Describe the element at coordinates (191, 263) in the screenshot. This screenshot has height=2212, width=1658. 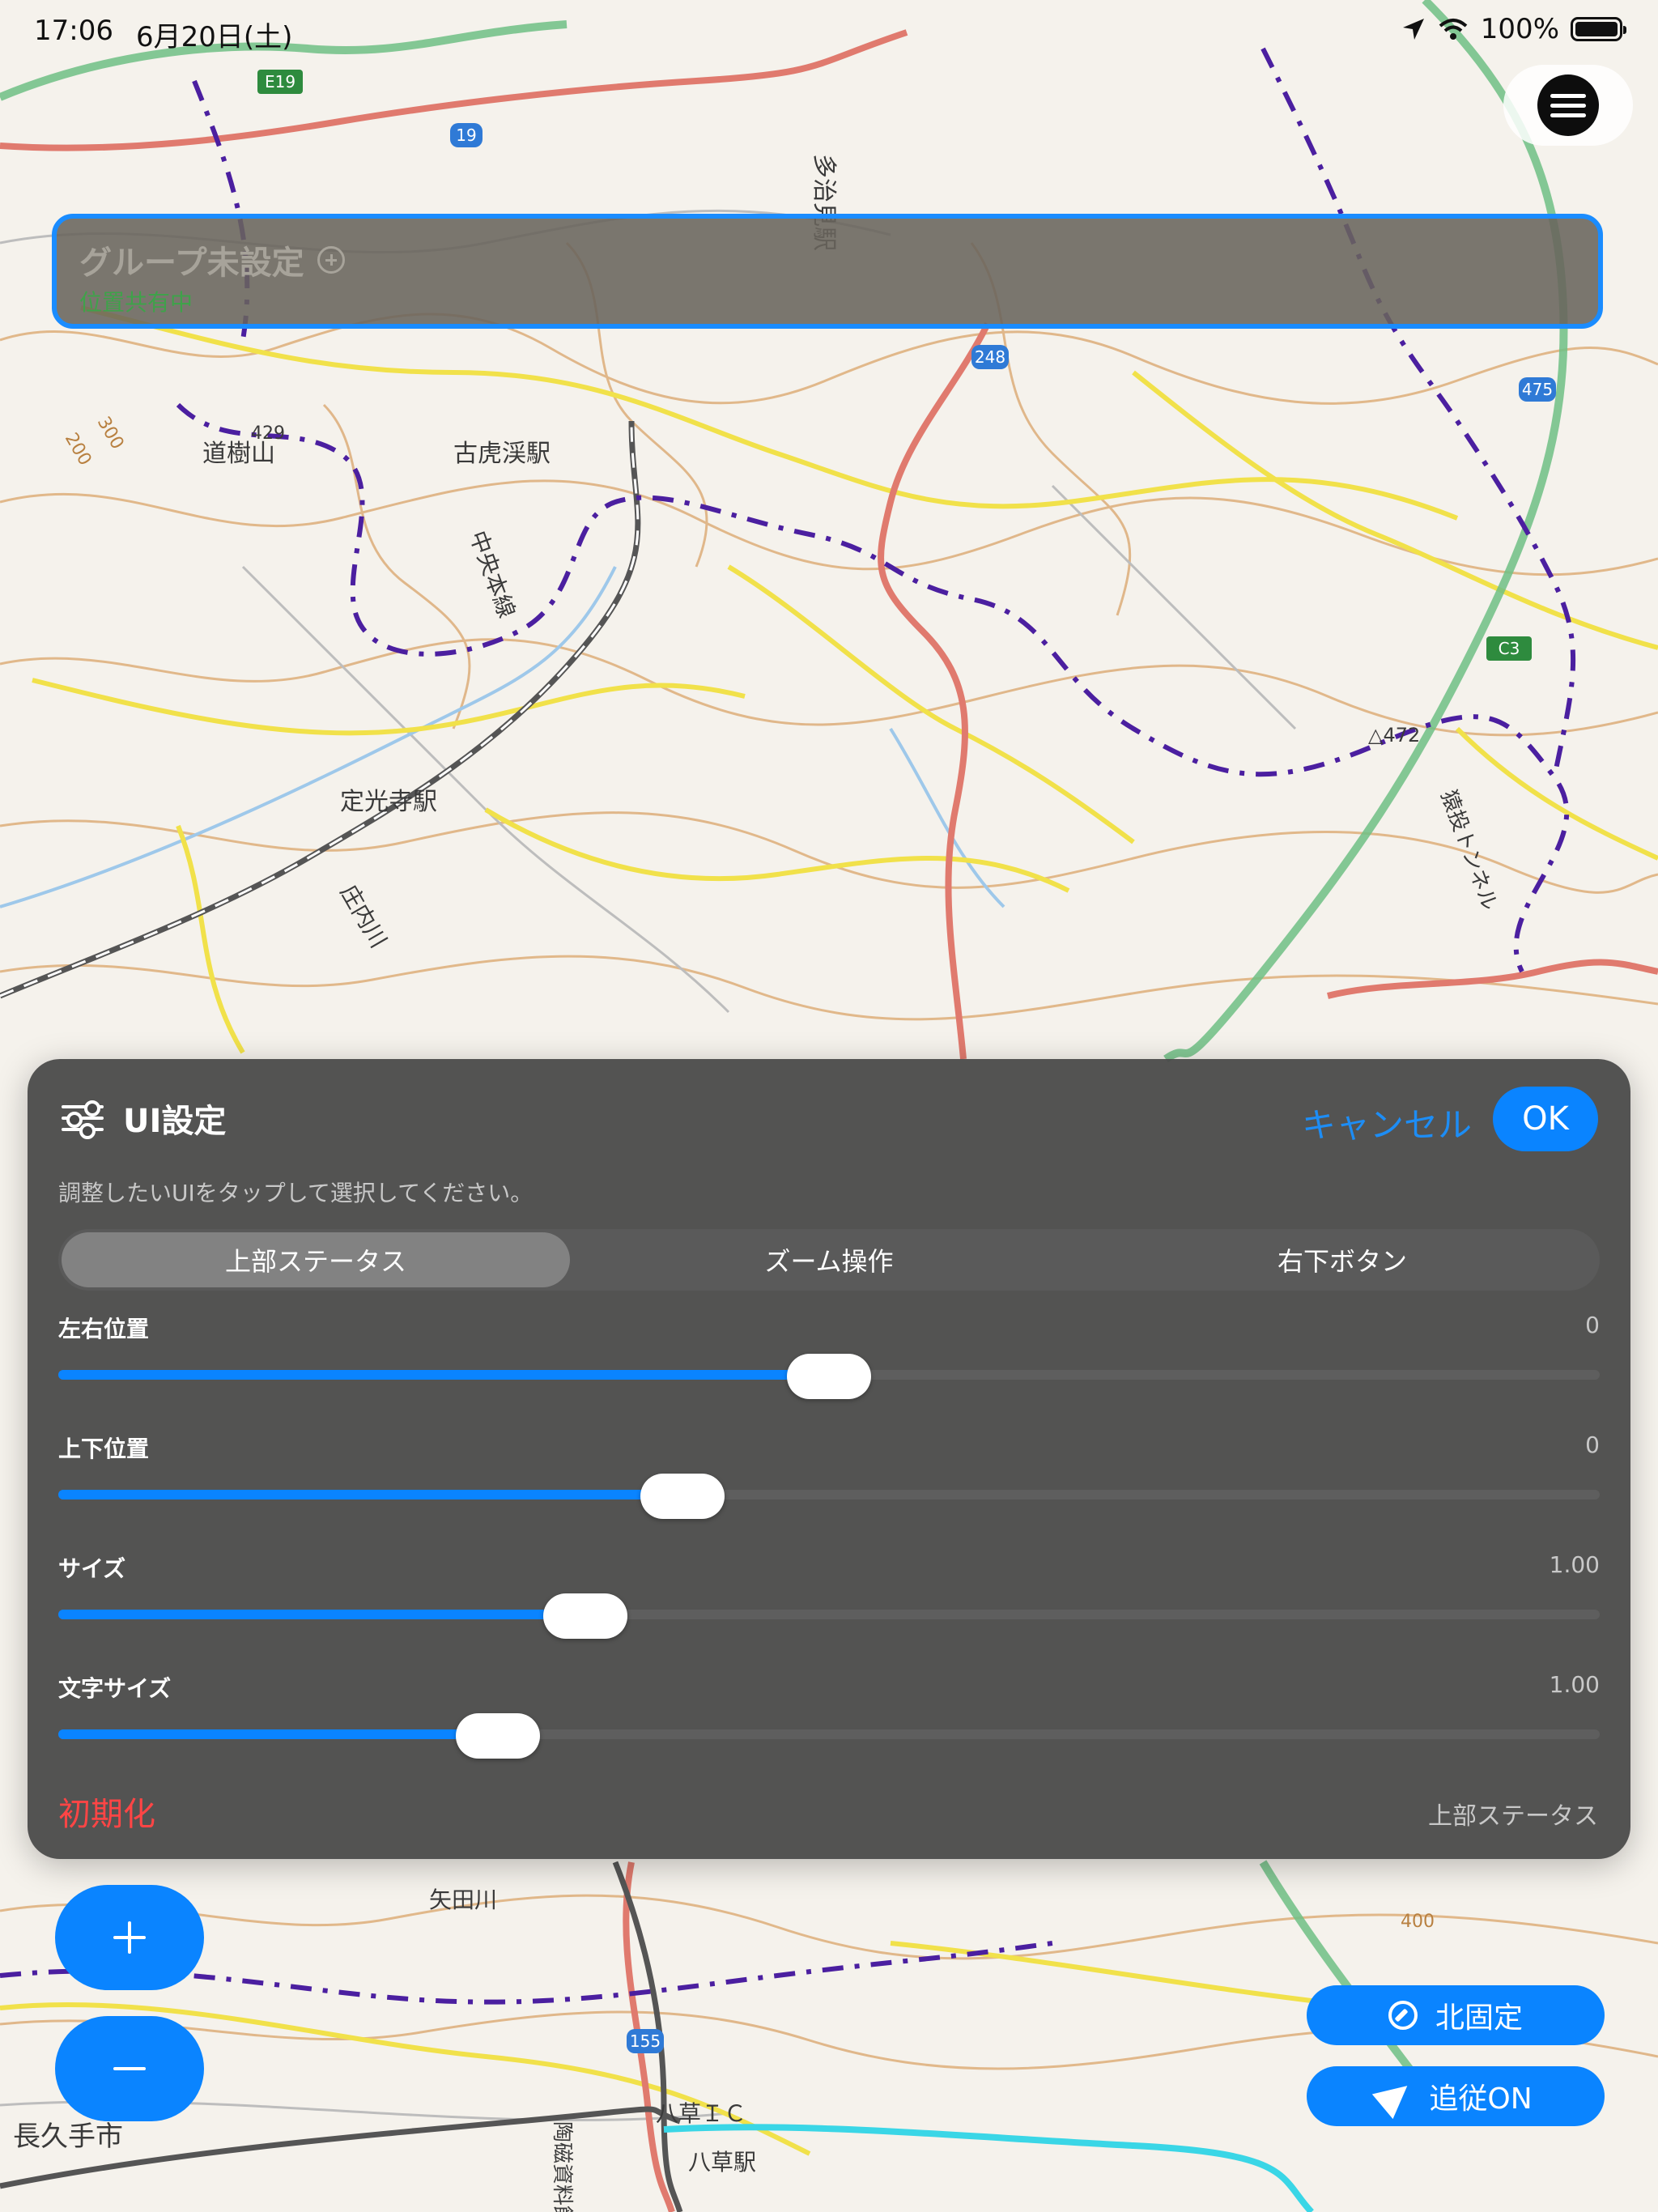
I see `group-label: グループ未設定` at that location.